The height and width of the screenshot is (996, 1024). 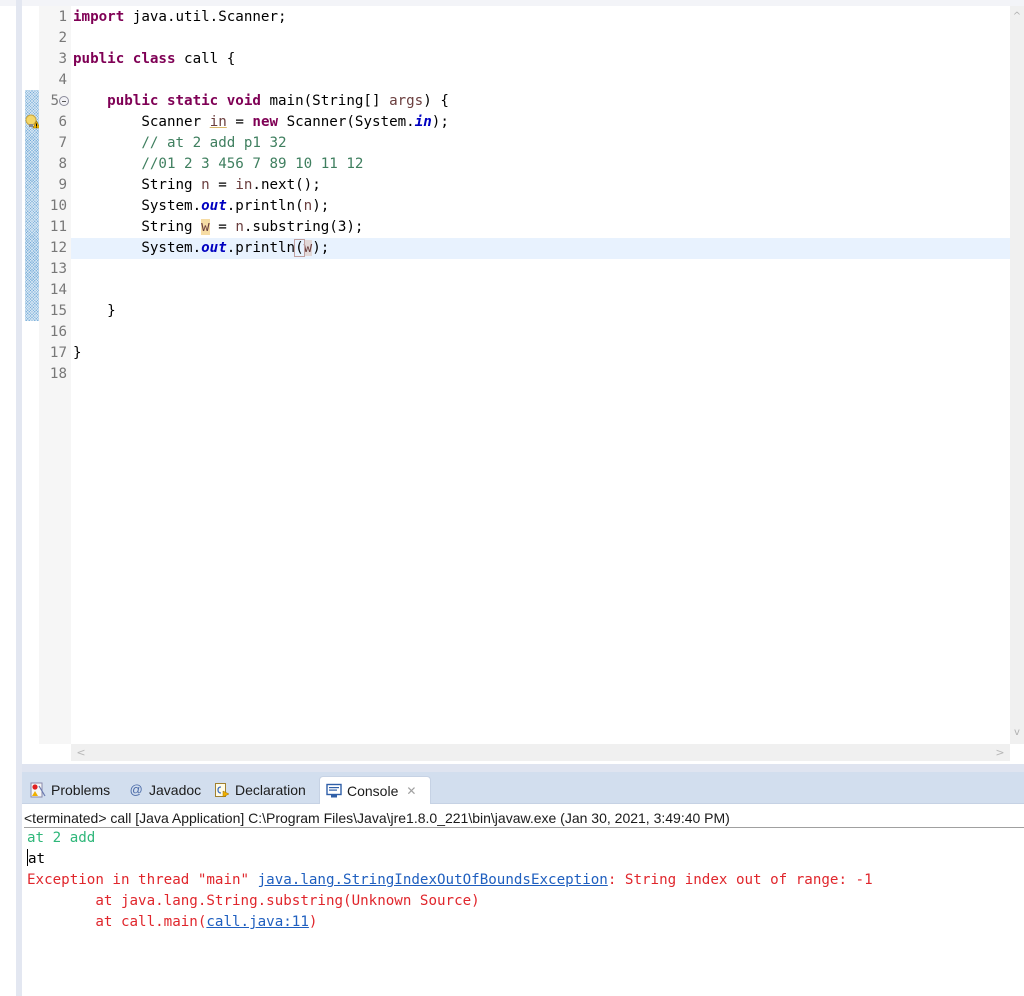 I want to click on comment: // at 2 add p1 32, so click(x=214, y=143).